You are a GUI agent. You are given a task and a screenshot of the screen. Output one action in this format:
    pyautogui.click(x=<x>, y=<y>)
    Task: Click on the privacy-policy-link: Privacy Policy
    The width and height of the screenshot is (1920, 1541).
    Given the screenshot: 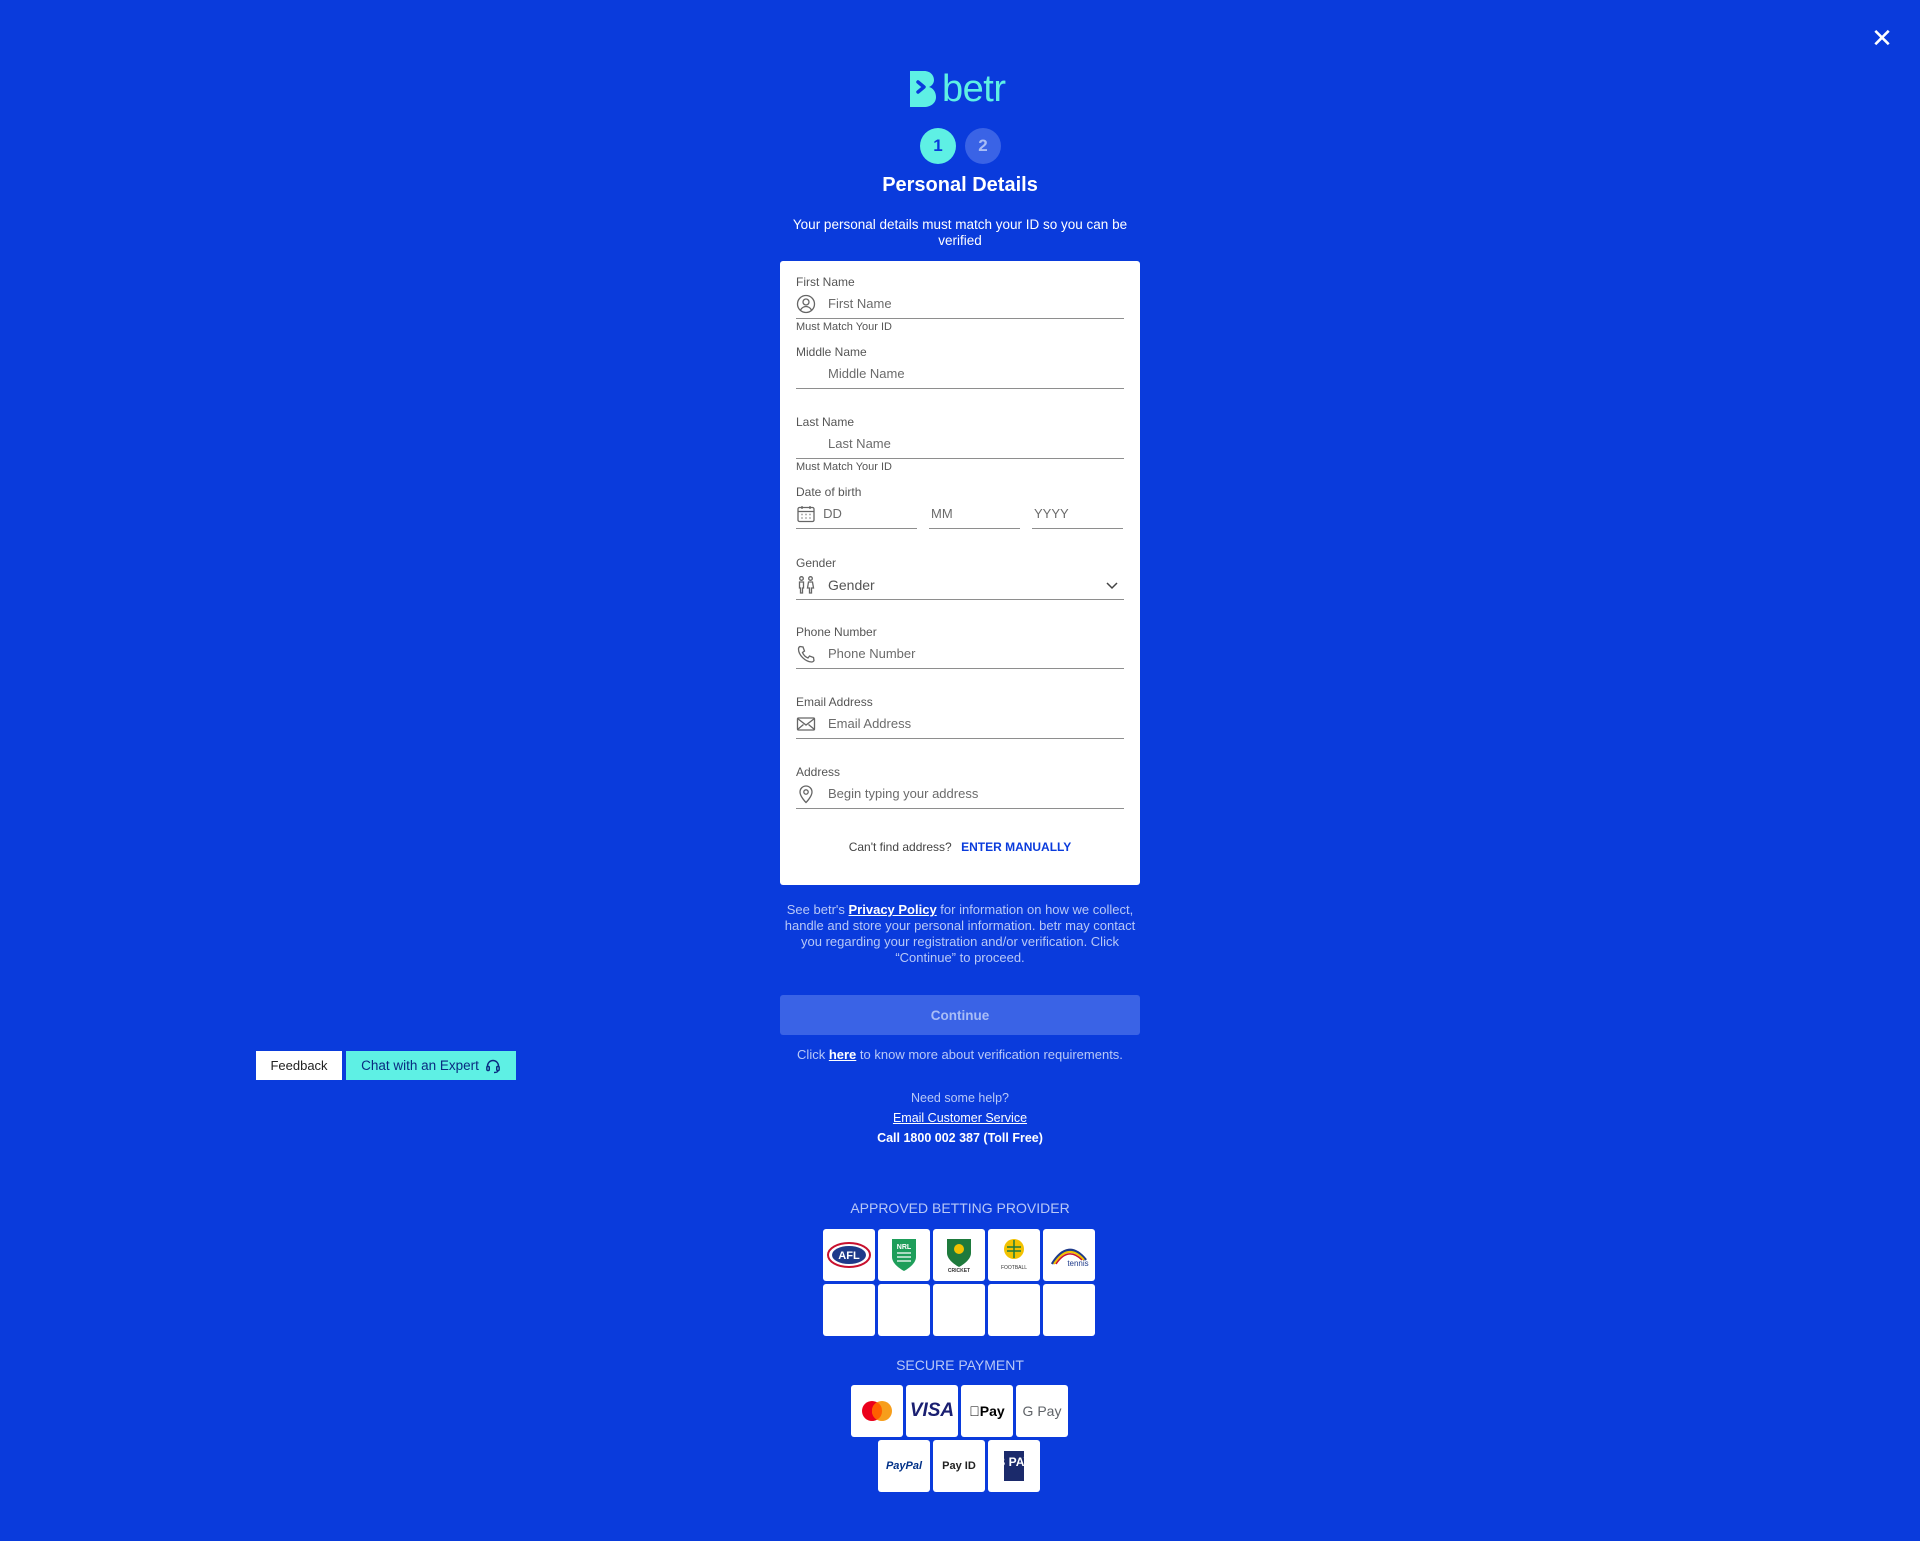 What is the action you would take?
    pyautogui.click(x=893, y=909)
    